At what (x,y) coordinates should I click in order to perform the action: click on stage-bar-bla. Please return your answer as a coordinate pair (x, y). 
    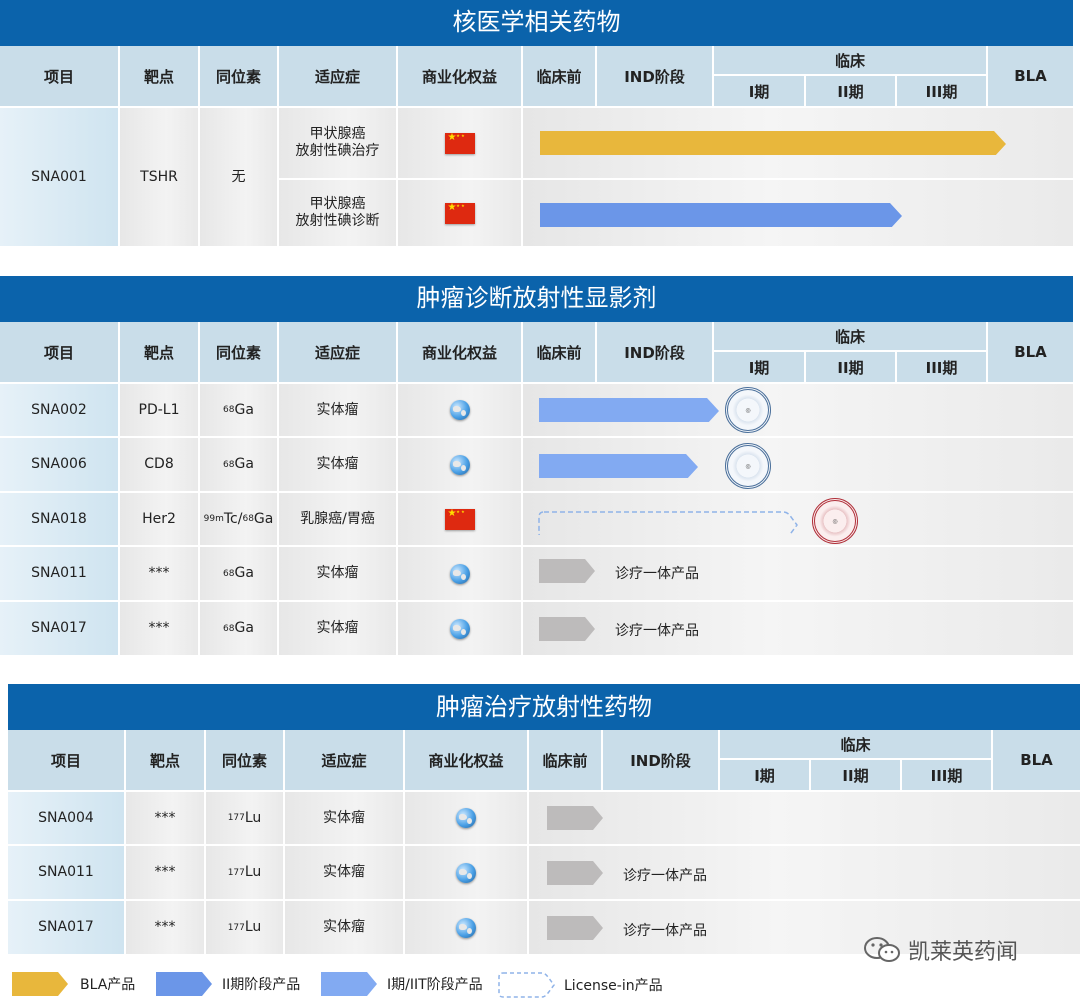
    Looking at the image, I should click on (773, 143).